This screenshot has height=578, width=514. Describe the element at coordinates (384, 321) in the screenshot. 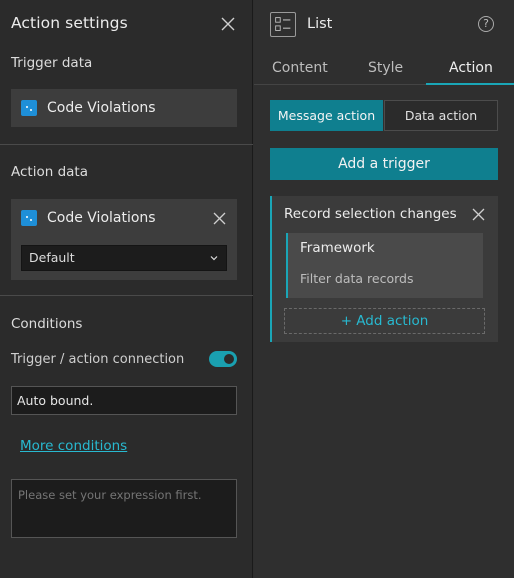

I see `add-action-button: + Add action` at that location.